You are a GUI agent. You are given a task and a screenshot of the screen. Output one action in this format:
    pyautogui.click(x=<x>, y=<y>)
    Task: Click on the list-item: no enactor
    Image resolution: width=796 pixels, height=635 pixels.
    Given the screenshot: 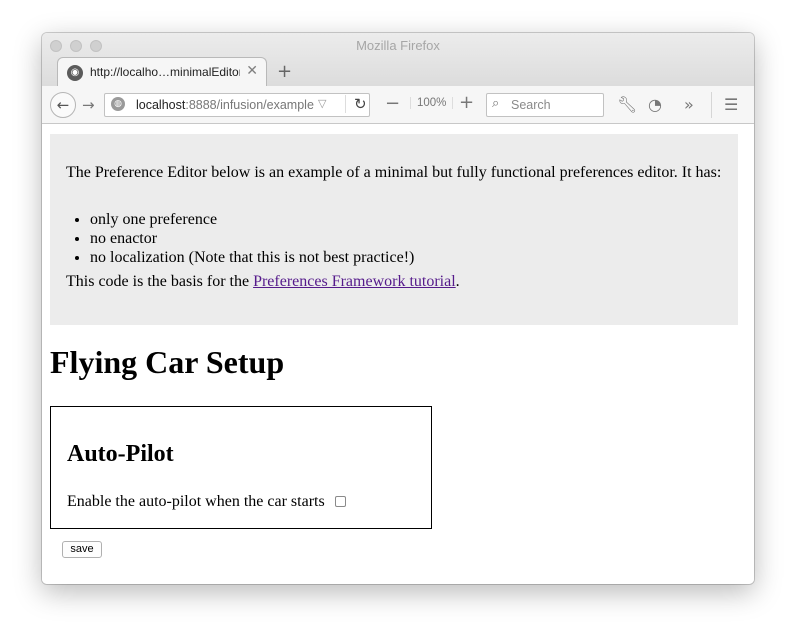 What is the action you would take?
    pyautogui.click(x=252, y=238)
    